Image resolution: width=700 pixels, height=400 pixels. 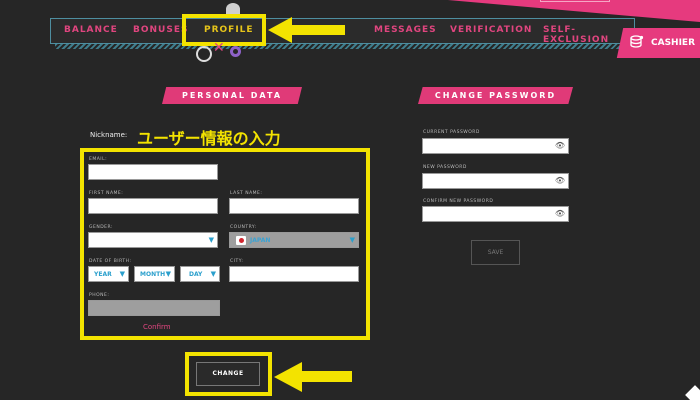 I want to click on japan-flag-icon, so click(x=241, y=240).